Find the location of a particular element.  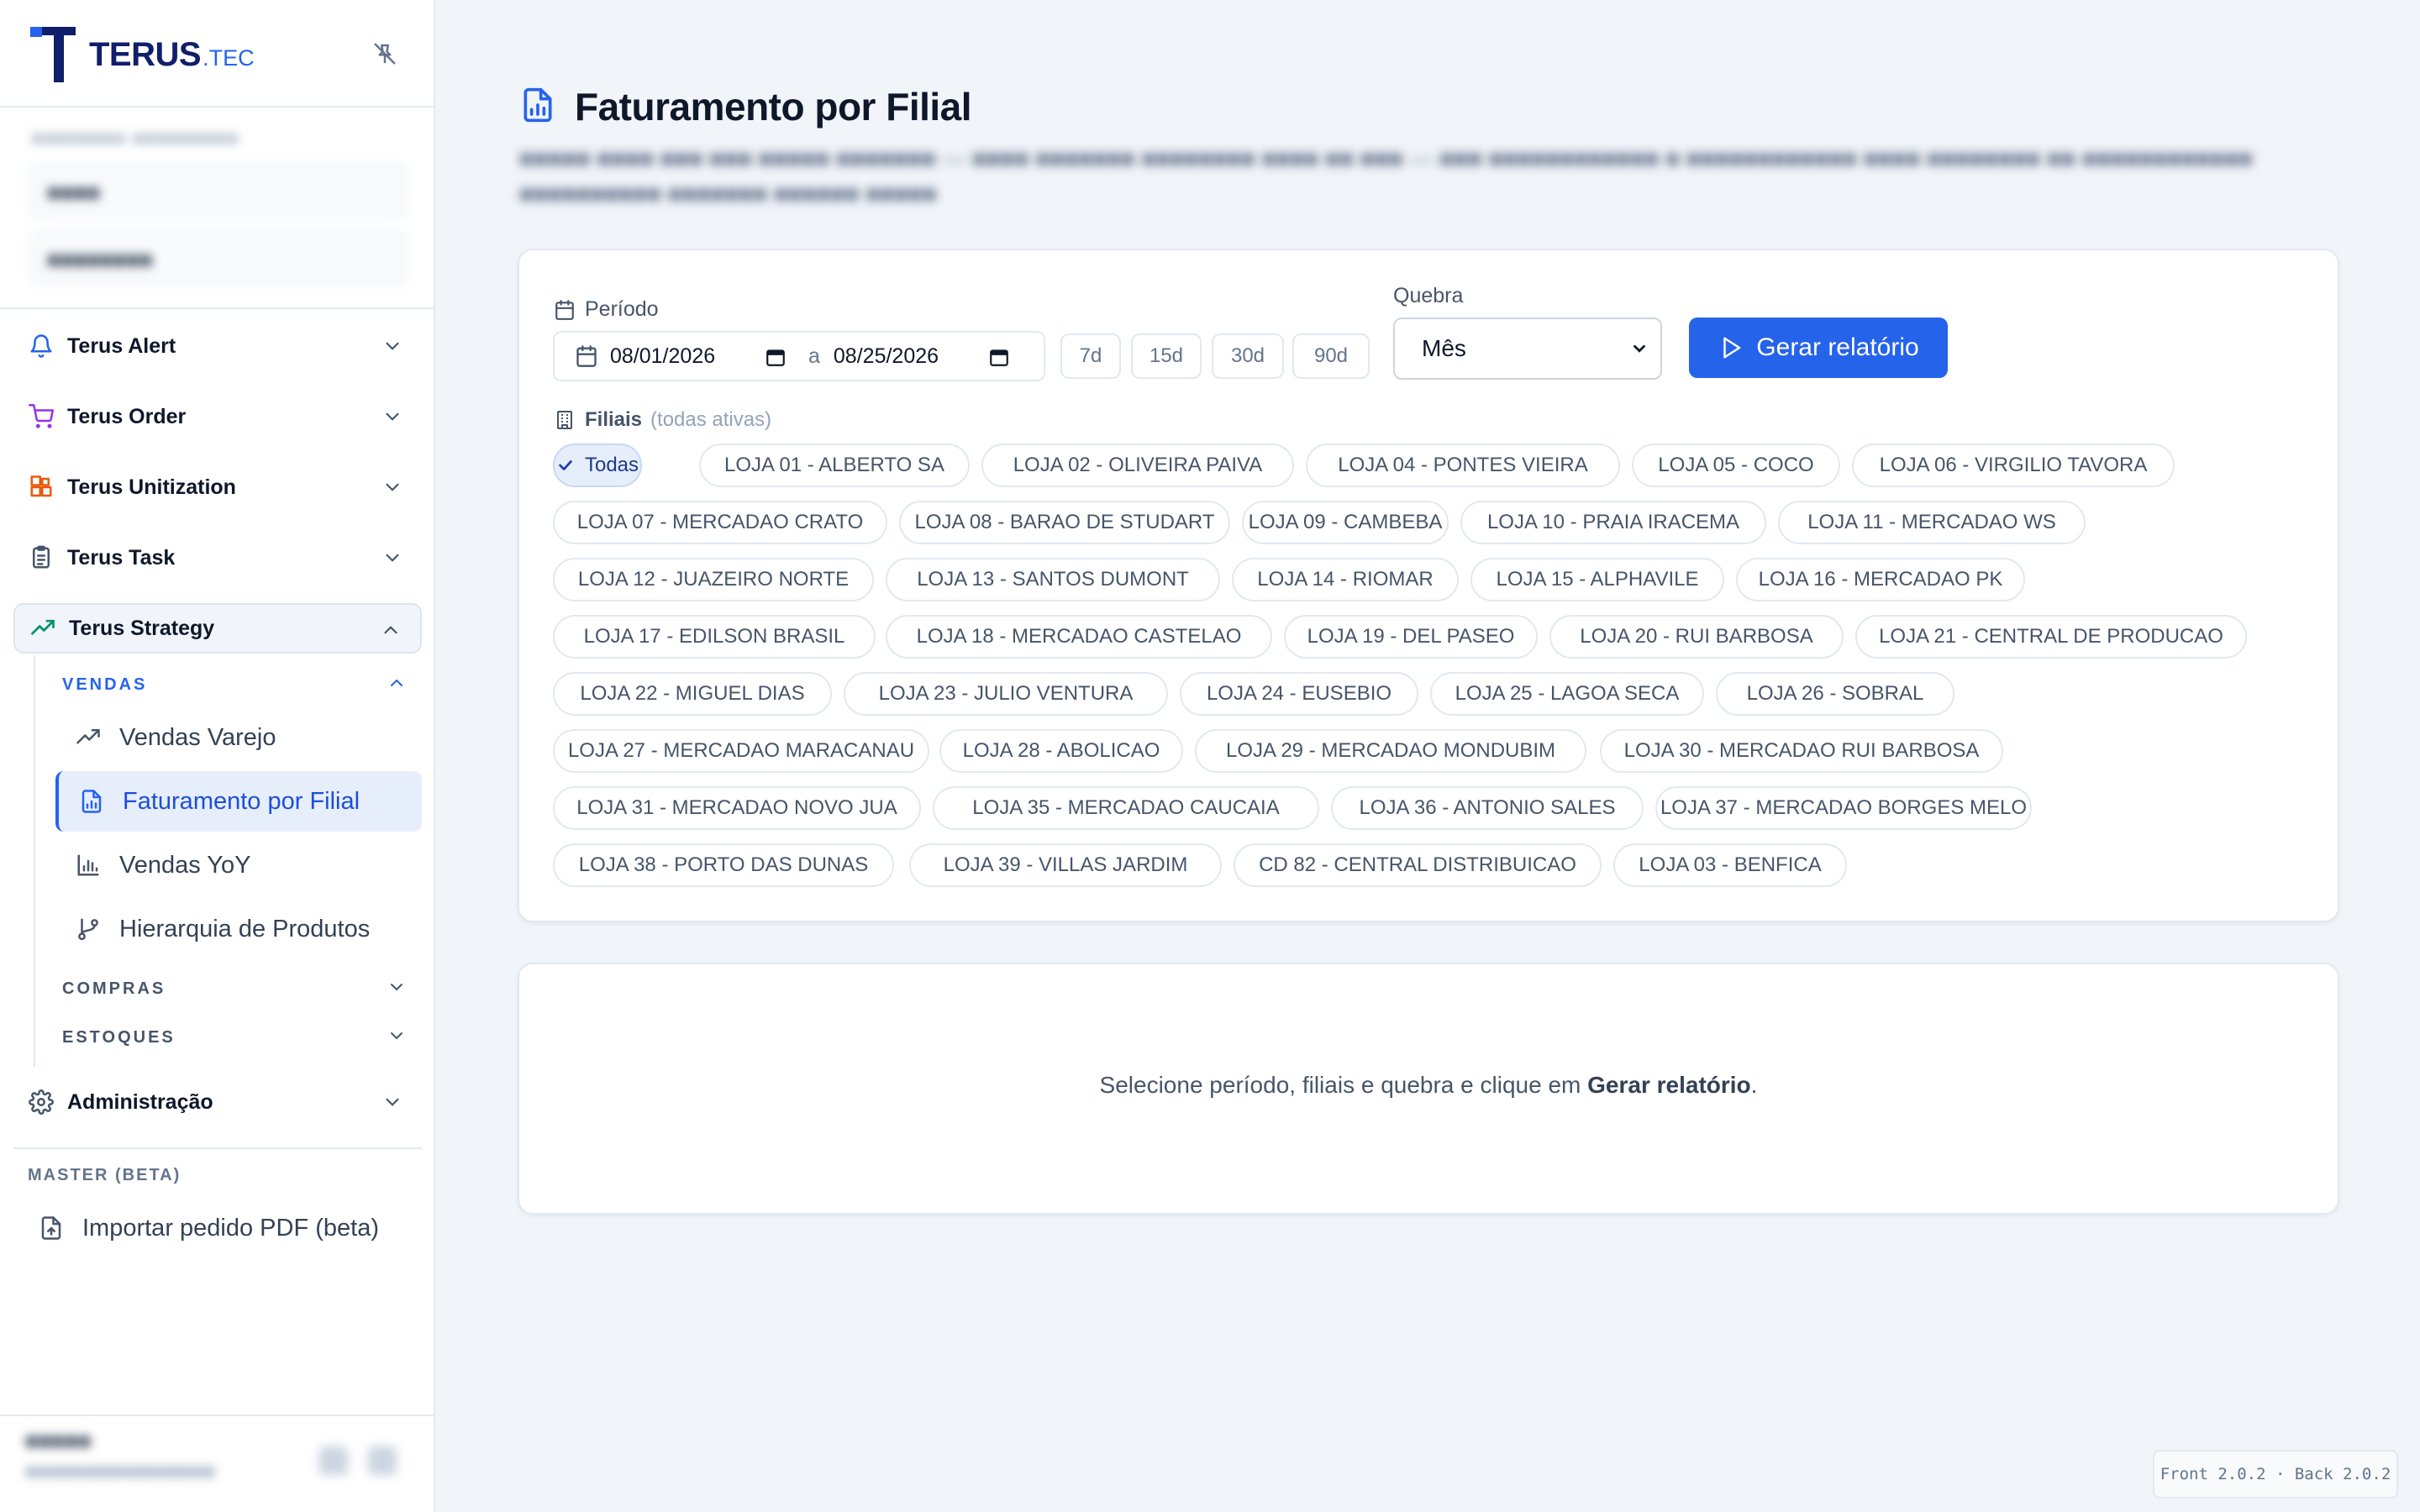

nav-terus-alert: Terus Alert is located at coordinates (218, 346).